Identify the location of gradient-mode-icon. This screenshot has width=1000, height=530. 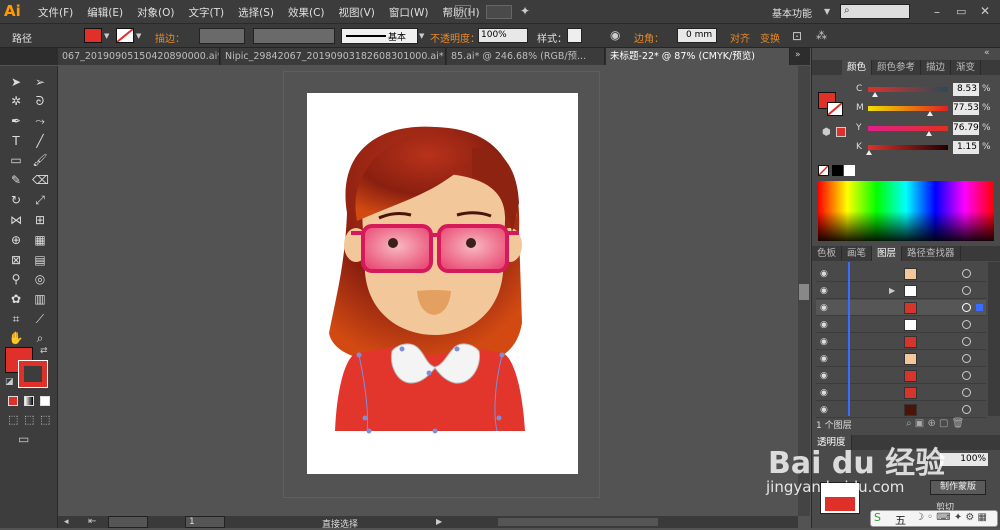
(29, 401).